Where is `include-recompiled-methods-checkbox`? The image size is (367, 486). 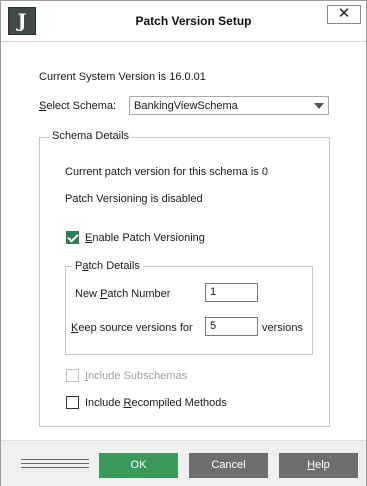
include-recompiled-methods-checkbox is located at coordinates (72, 402).